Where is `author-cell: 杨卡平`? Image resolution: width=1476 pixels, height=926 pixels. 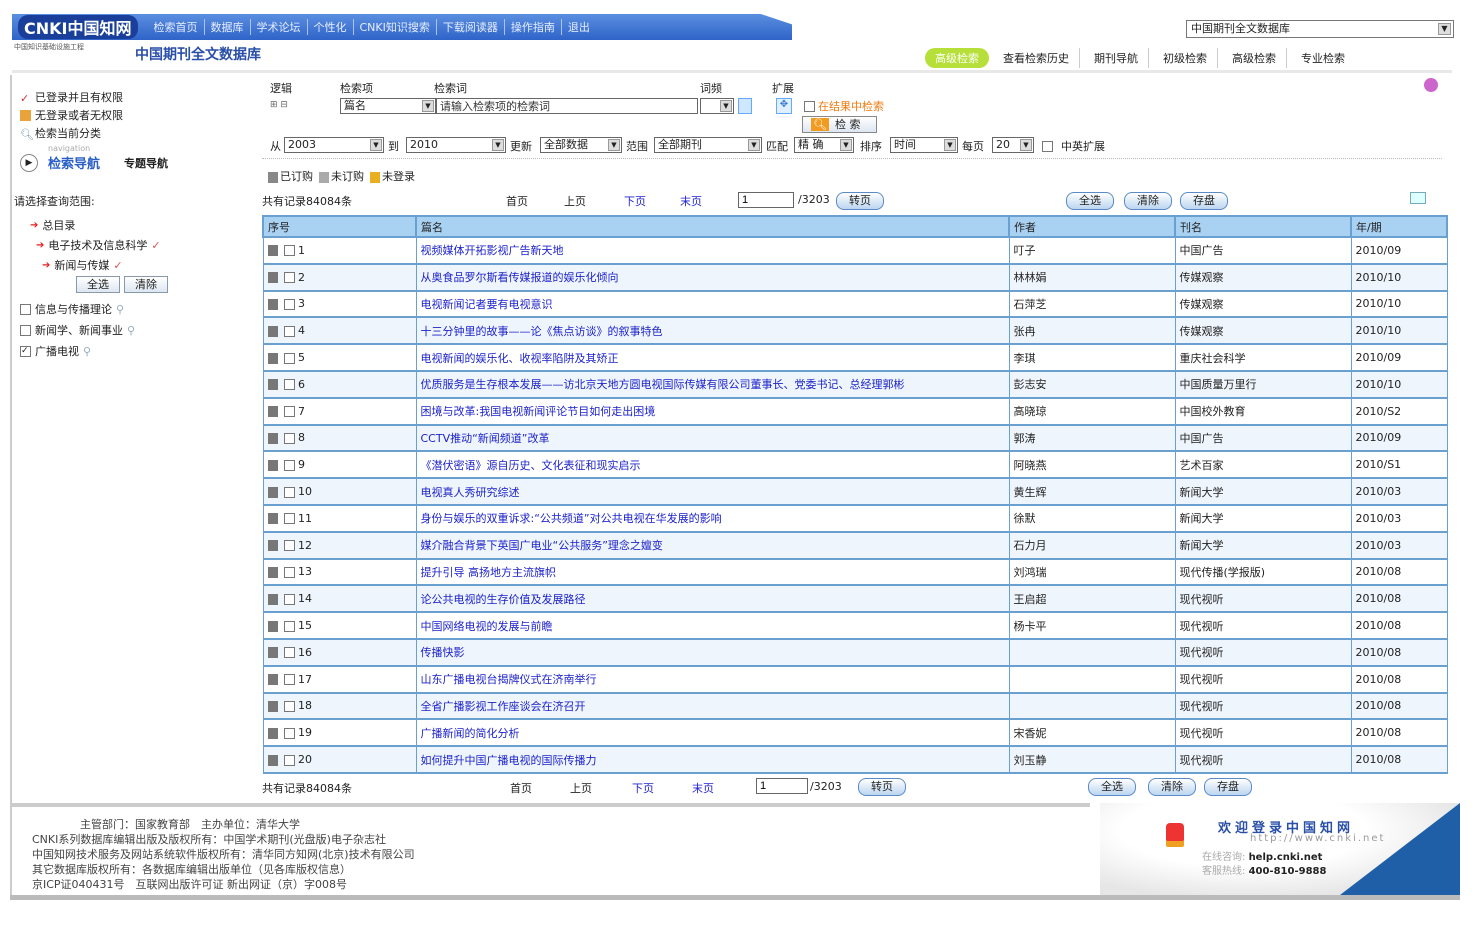 author-cell: 杨卡平 is located at coordinates (1092, 625).